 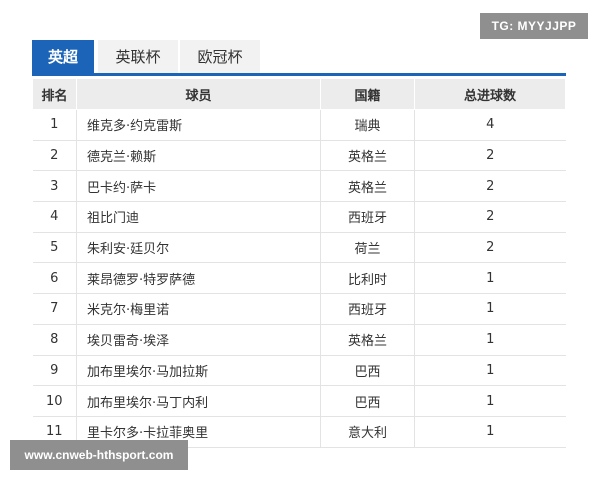 I want to click on table-row: 7 米克尔·梅里诺 西班牙 1, so click(x=299, y=309).